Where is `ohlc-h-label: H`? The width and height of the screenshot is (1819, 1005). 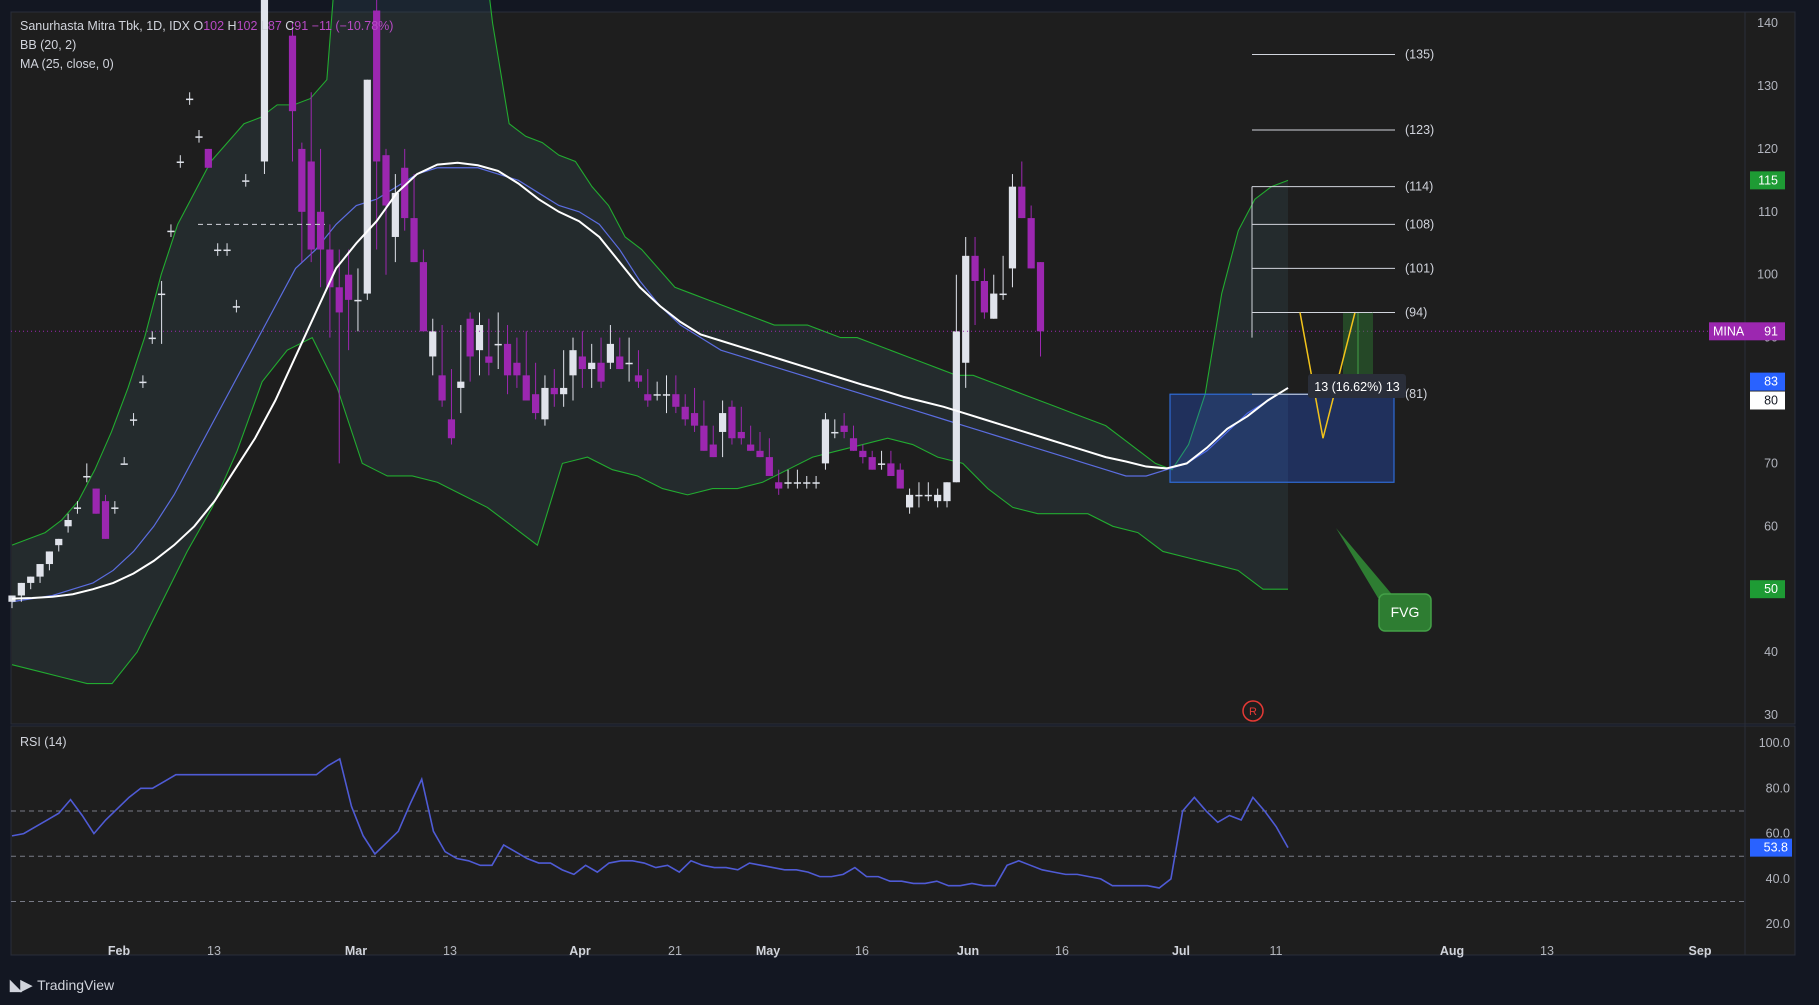 ohlc-h-label: H is located at coordinates (232, 26).